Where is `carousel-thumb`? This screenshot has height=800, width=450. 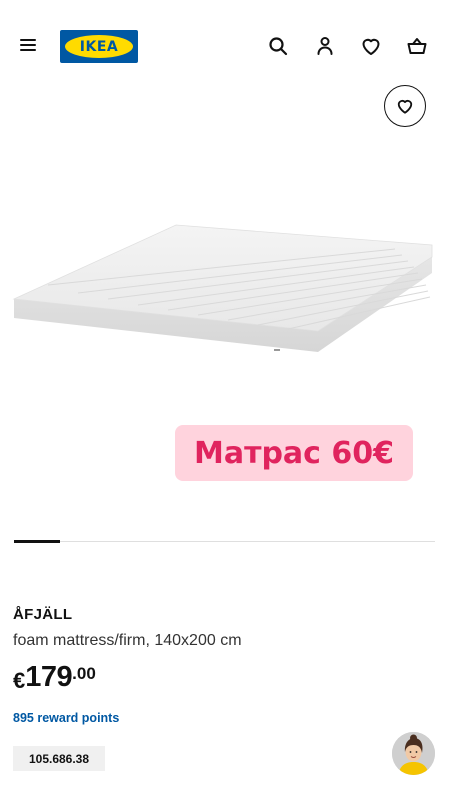
carousel-thumb is located at coordinates (37, 541).